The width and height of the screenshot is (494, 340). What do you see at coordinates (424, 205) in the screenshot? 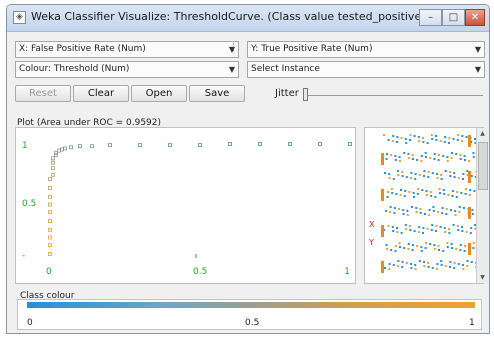
I see `attribute-panel: X Y` at bounding box center [424, 205].